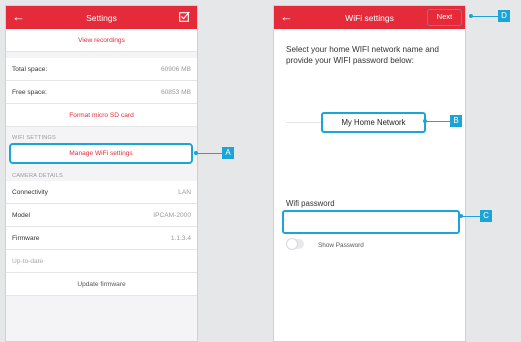  I want to click on show-password-toggle, so click(295, 244).